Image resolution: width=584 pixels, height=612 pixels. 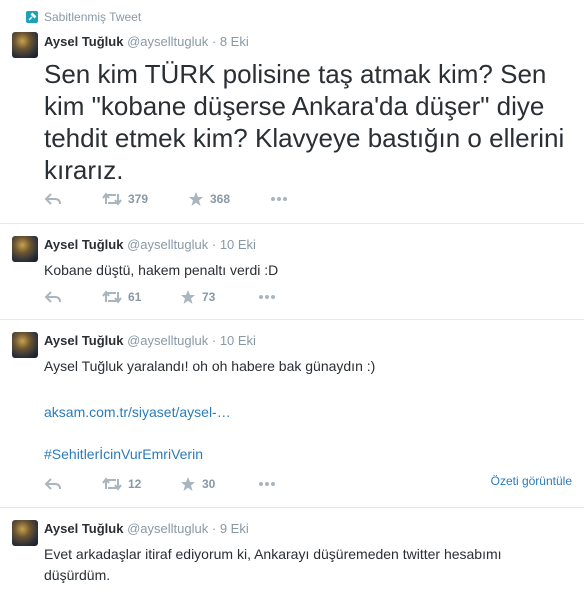 I want to click on retweet-button: 12, so click(x=141, y=484).